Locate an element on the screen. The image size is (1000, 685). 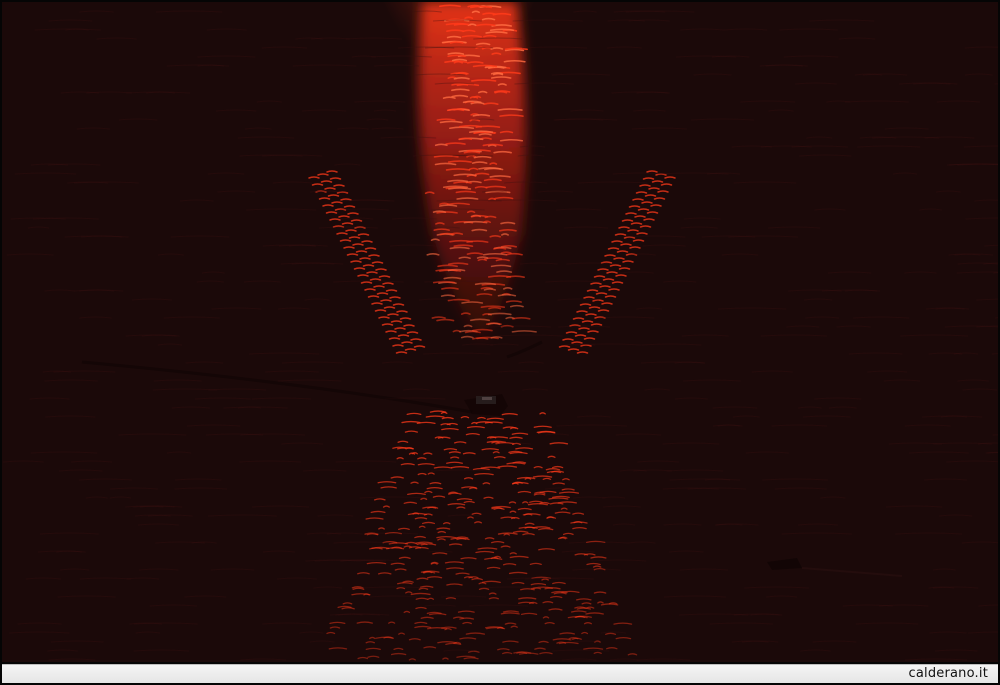
caption-bar: calderano.it is located at coordinates (500, 673).